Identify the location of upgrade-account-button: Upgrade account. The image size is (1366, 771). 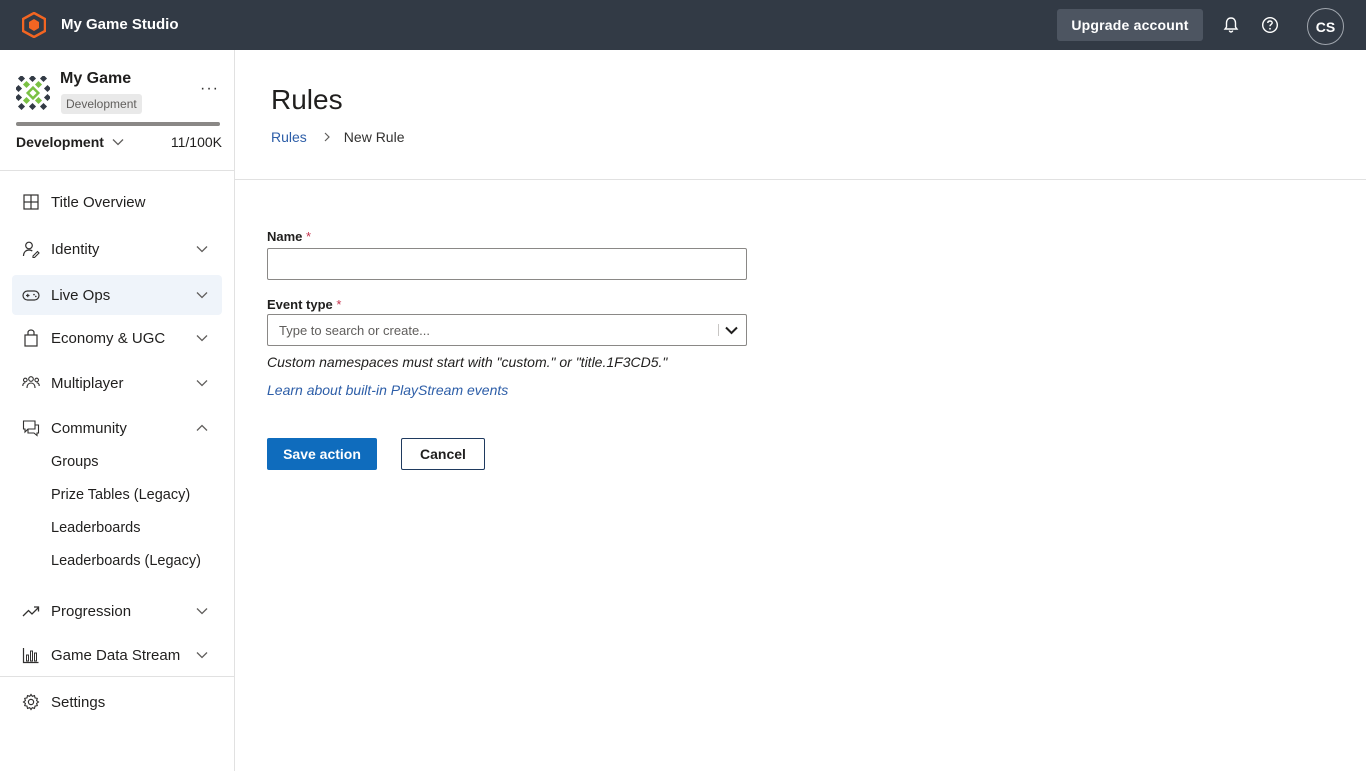
(1130, 25).